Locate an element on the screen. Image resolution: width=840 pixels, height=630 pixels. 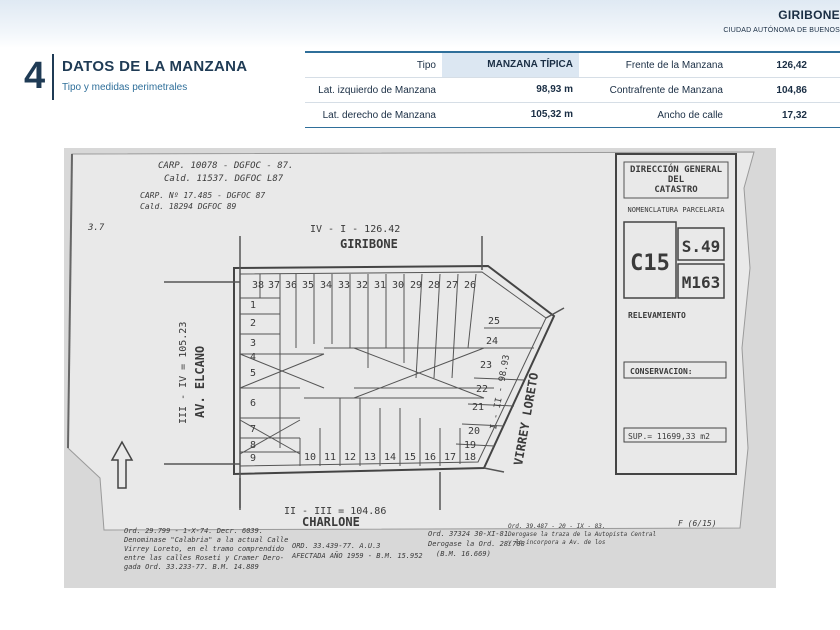
lot-number: 18 is located at coordinates (470, 457).